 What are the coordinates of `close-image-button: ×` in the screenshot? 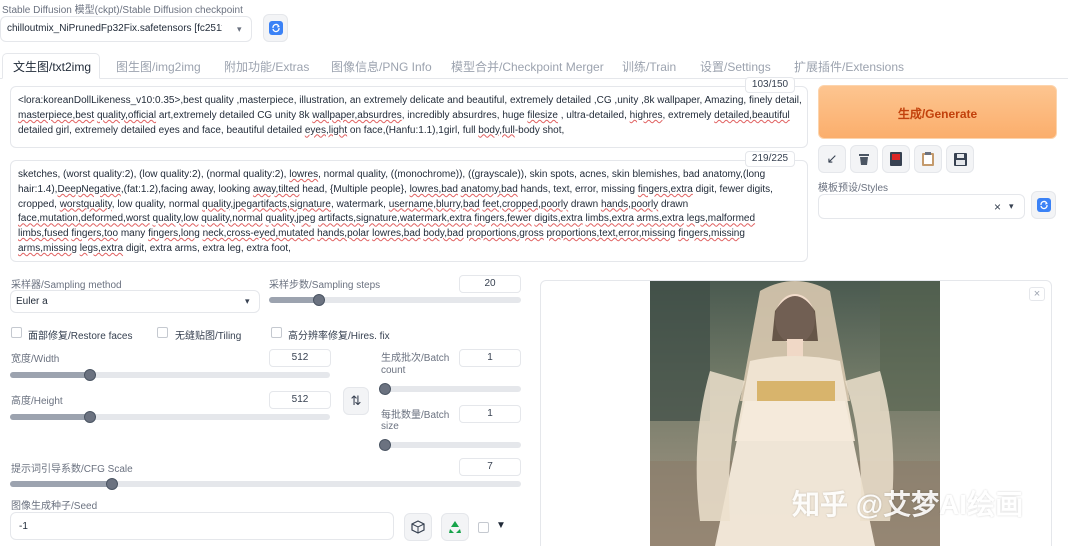 It's located at (1037, 294).